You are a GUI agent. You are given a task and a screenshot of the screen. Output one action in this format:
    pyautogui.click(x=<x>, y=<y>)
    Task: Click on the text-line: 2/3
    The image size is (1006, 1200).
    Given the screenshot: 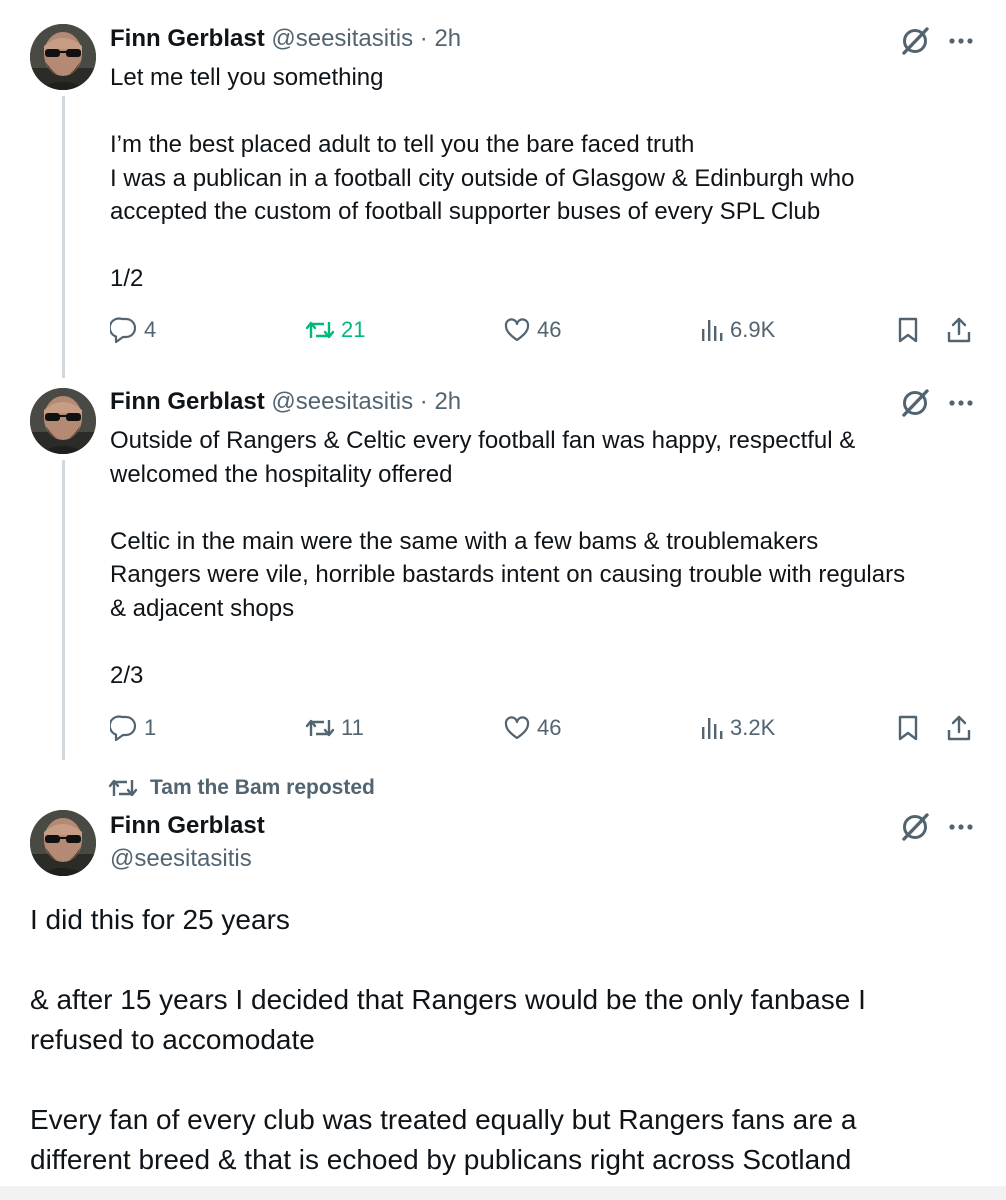 What is the action you would take?
    pyautogui.click(x=127, y=675)
    